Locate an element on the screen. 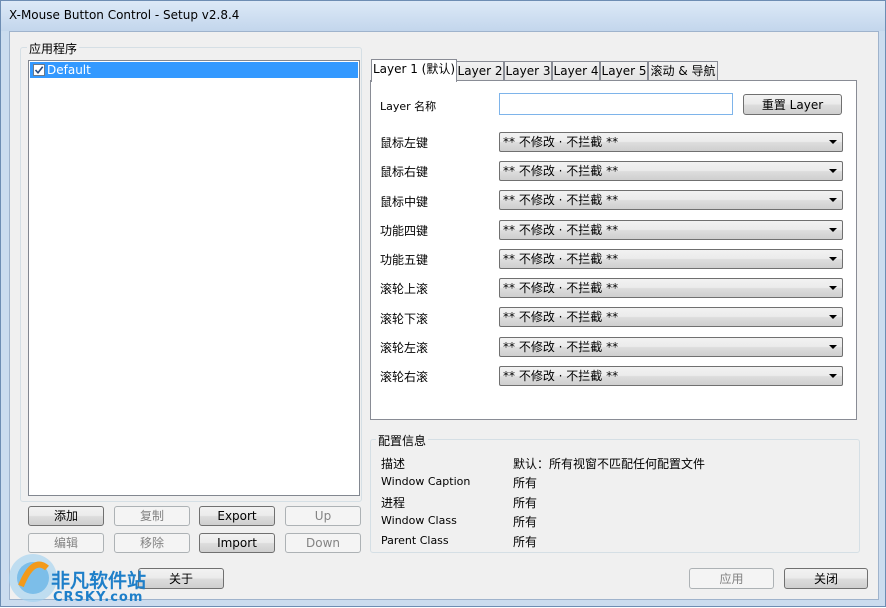  mouse-left-value: ** 不修改 · 不拦截 ** is located at coordinates (561, 142).